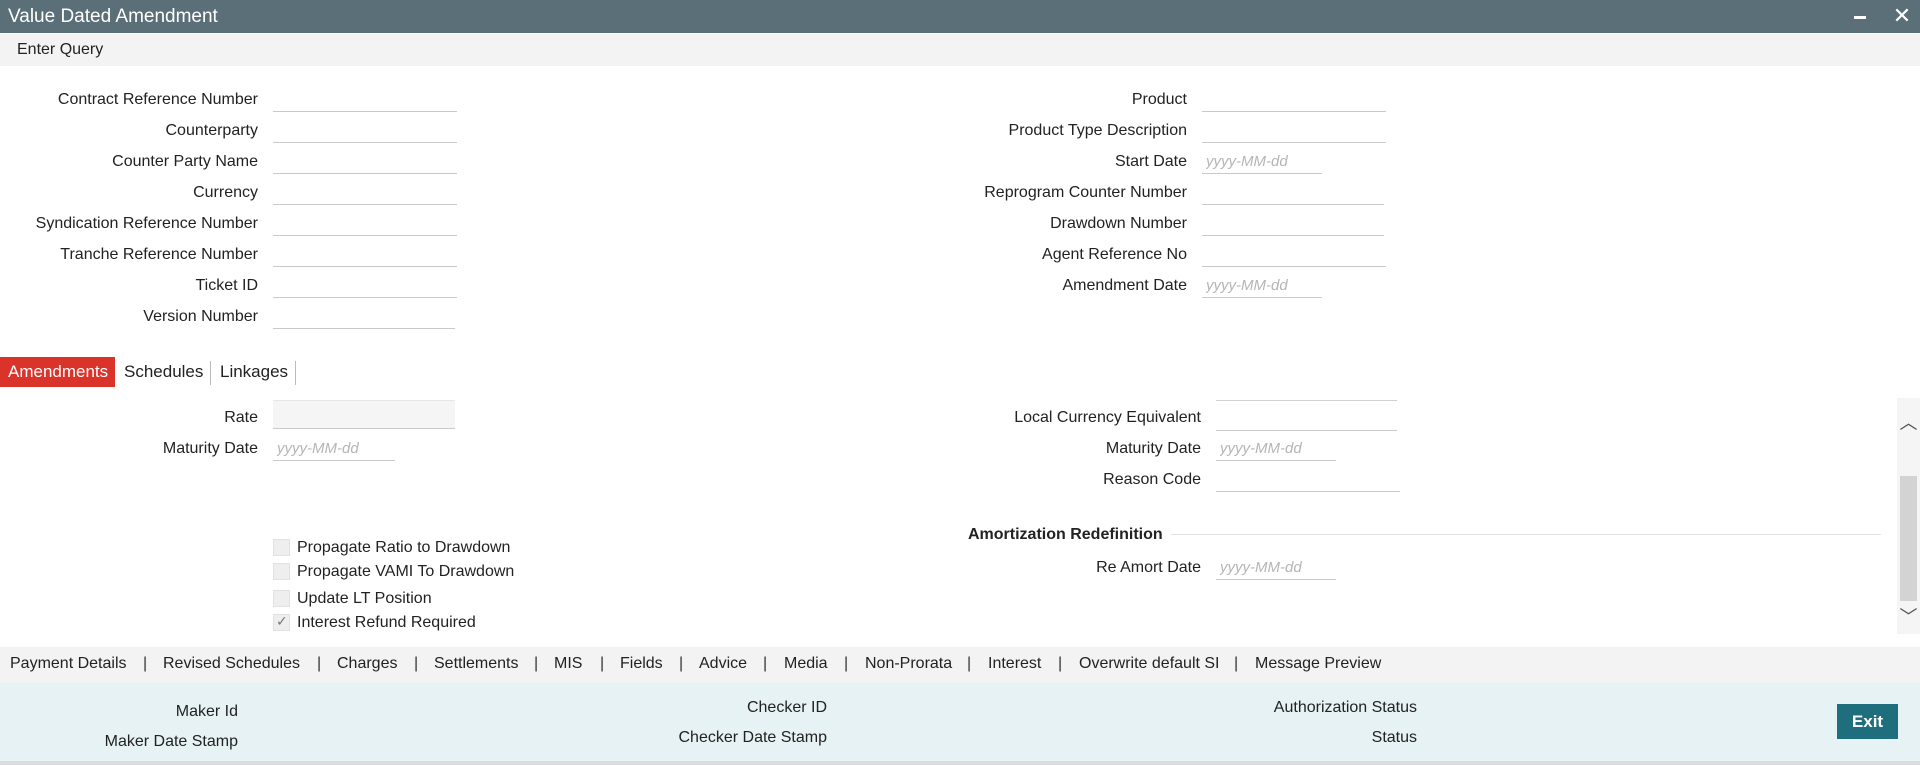 The width and height of the screenshot is (1920, 765). I want to click on drawdown-number-label: Drawdown Number, so click(1118, 223).